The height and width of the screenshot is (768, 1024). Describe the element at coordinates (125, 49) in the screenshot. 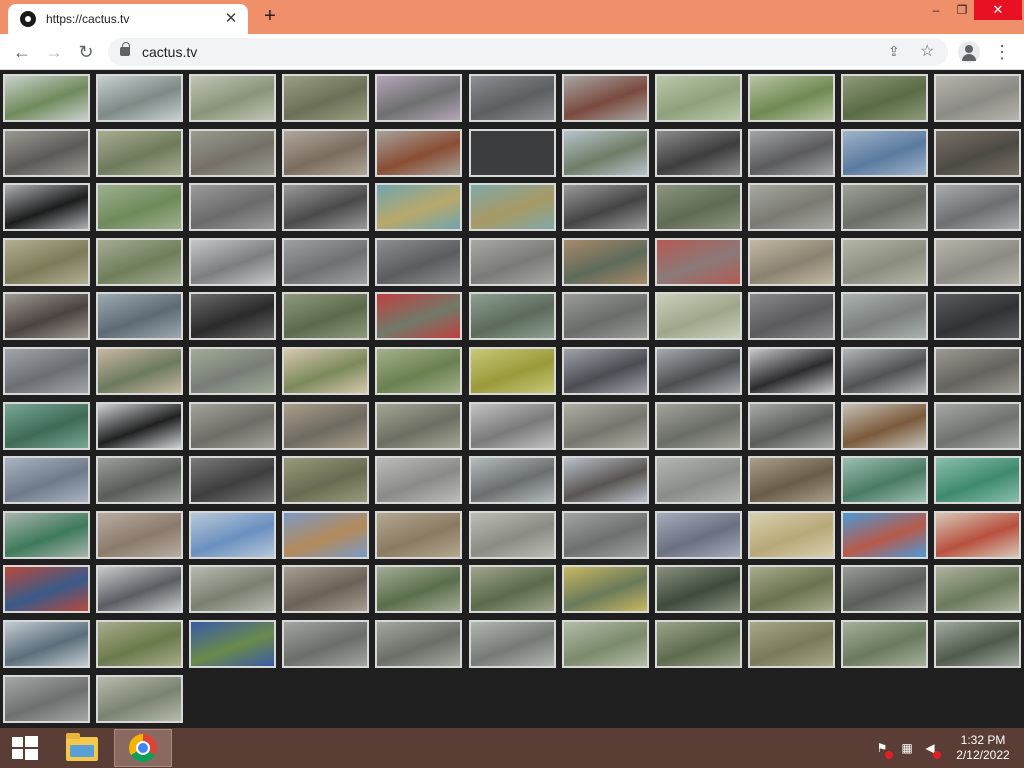

I see `lock-icon` at that location.